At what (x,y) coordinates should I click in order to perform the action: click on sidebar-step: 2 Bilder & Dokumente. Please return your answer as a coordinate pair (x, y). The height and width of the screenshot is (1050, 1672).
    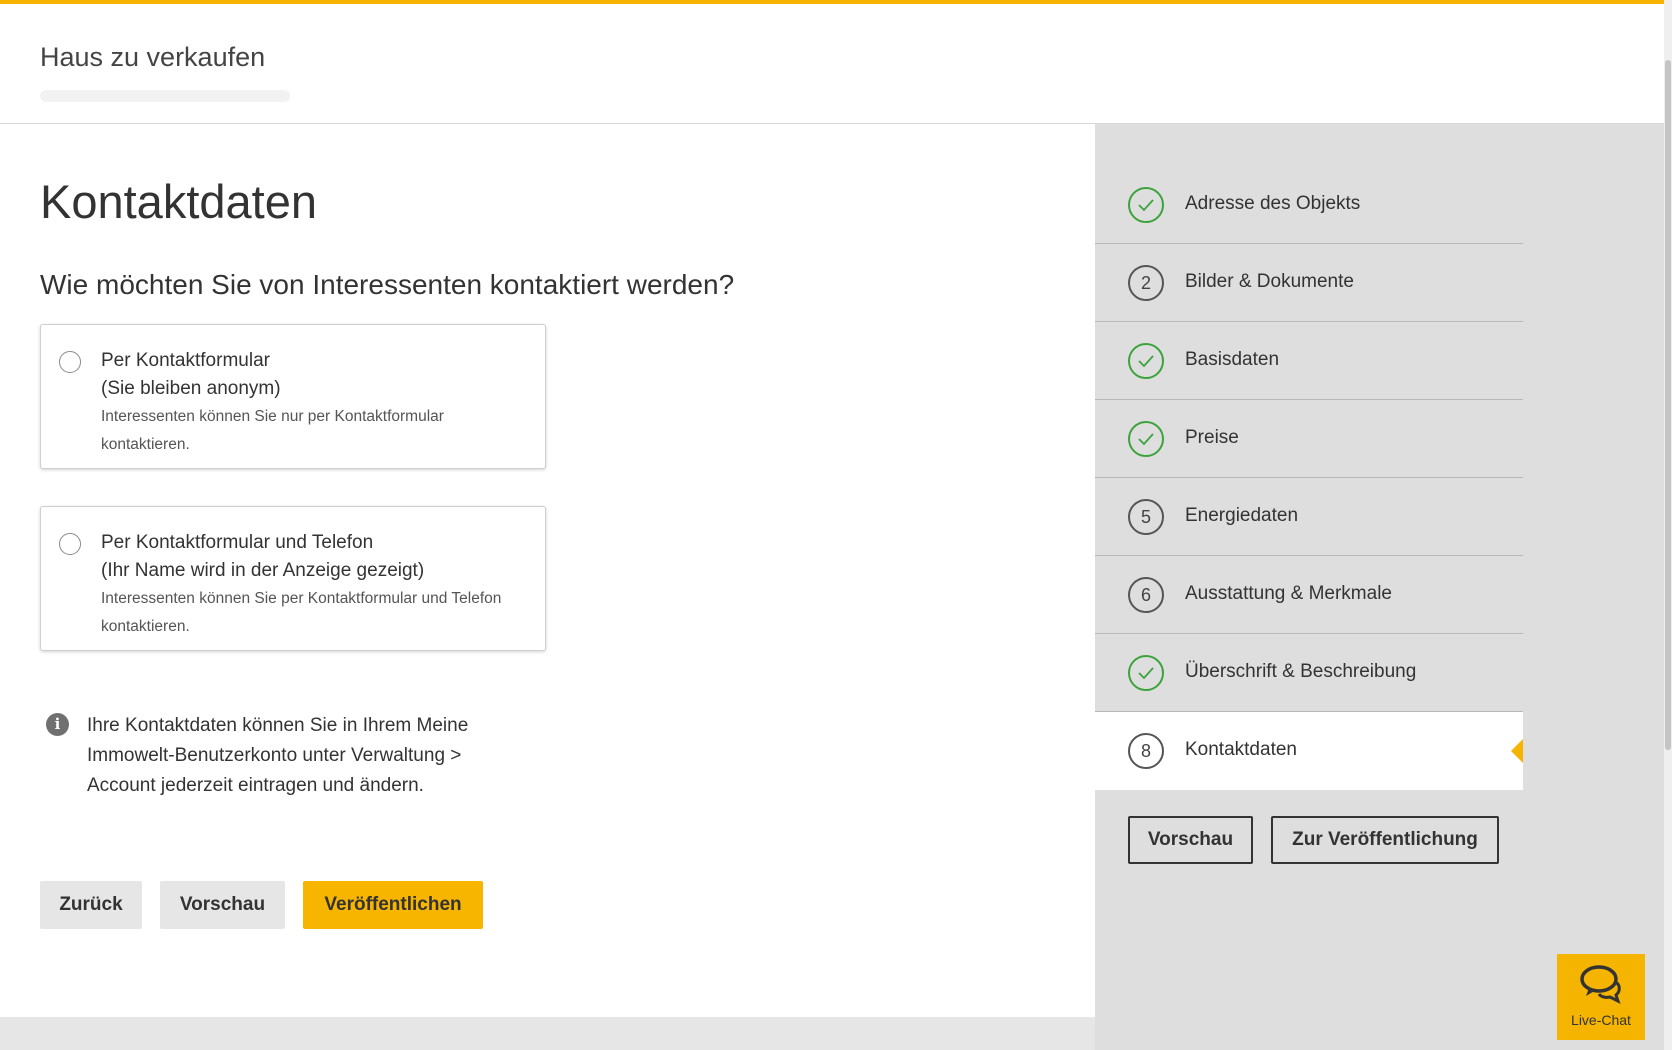
    Looking at the image, I should click on (1309, 283).